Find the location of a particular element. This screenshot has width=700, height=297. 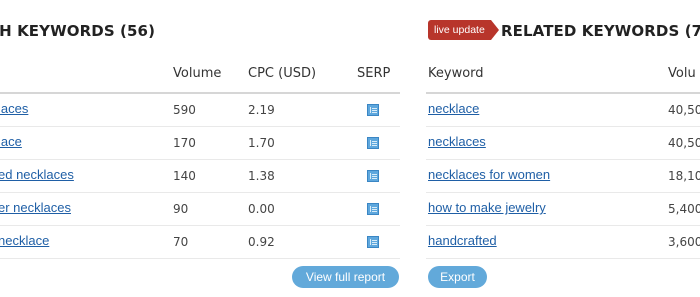

volume-value: 3,600 is located at coordinates (684, 242).